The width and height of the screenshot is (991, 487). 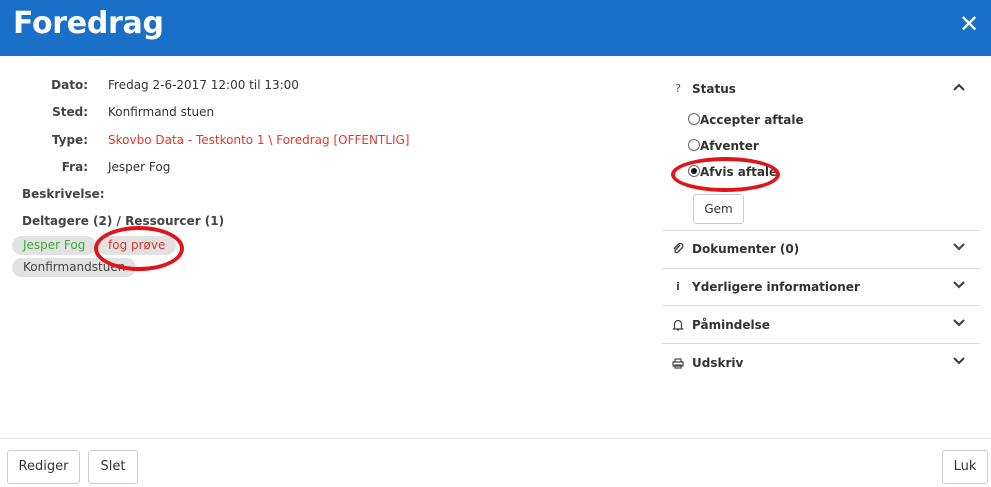 What do you see at coordinates (69, 85) in the screenshot?
I see `date-label: Dato:` at bounding box center [69, 85].